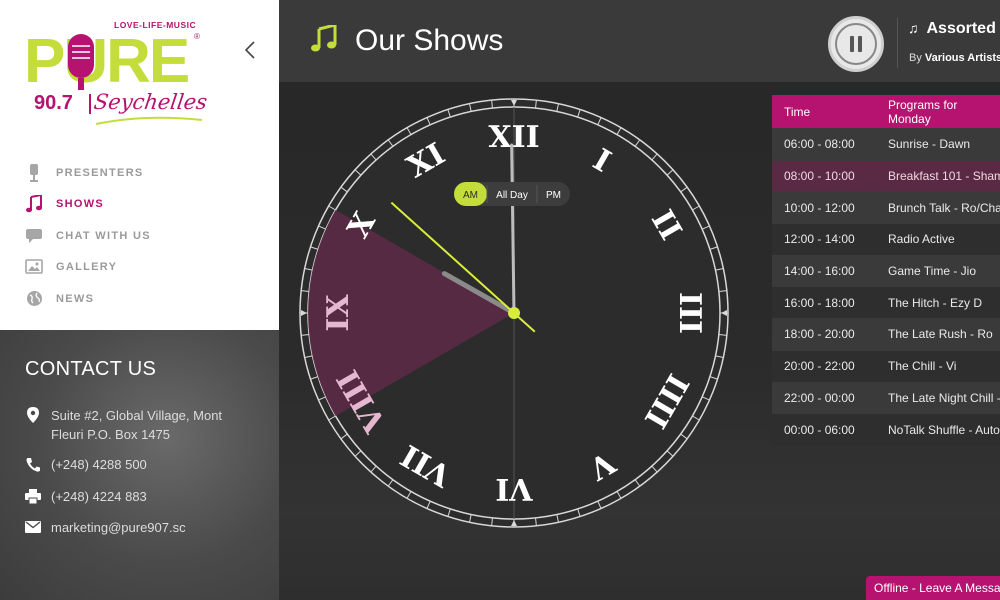  I want to click on row-time: 14:00 - 16:00, so click(819, 271).